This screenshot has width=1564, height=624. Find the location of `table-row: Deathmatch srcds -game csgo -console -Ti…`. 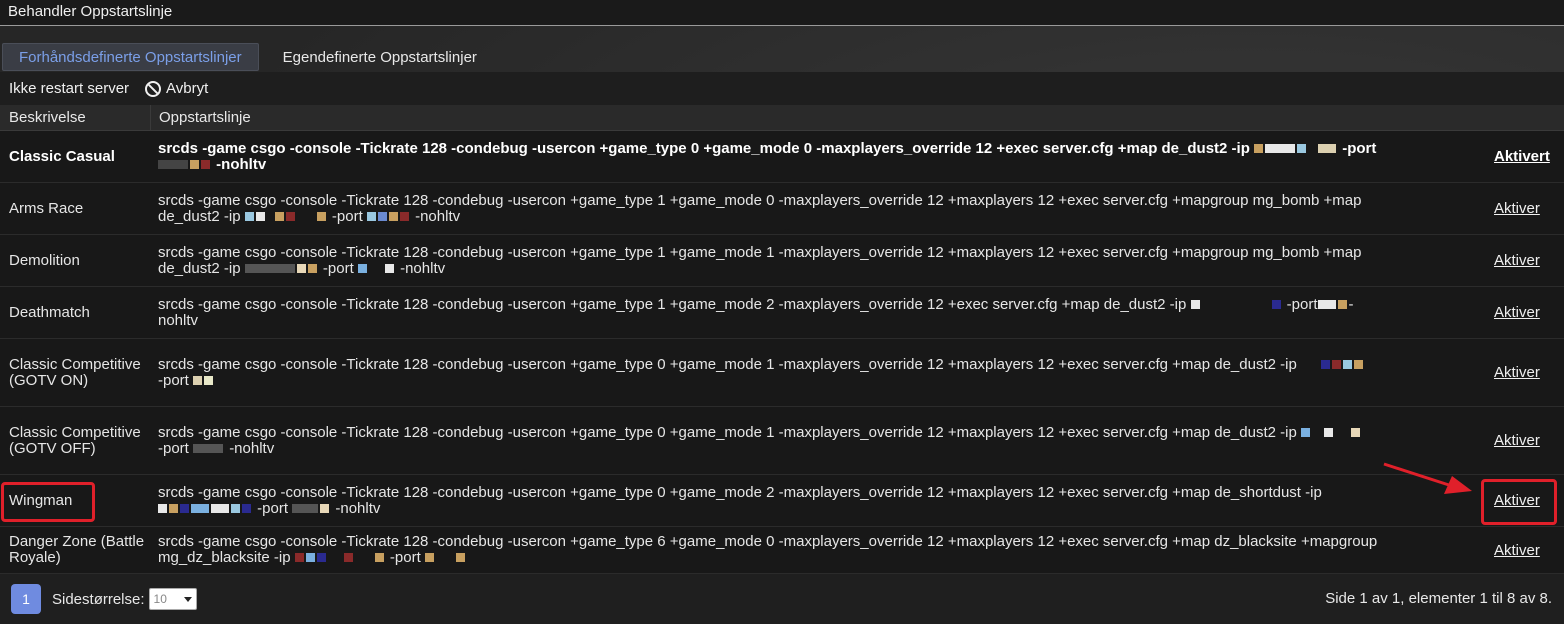

table-row: Deathmatch srcds -game csgo -console -Ti… is located at coordinates (782, 313).